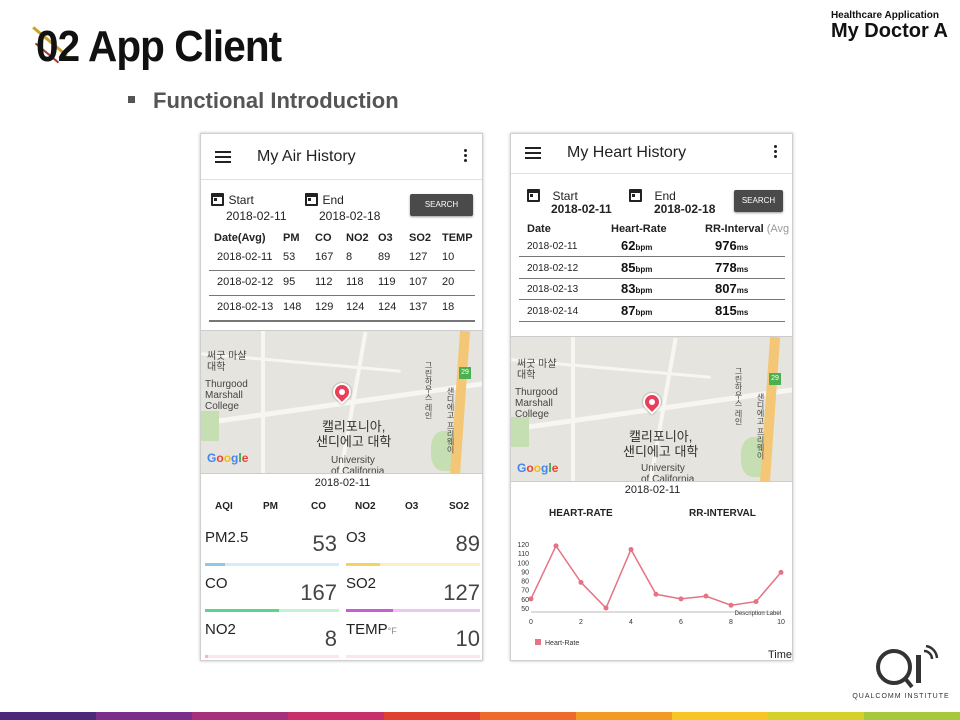  Describe the element at coordinates (413, 551) in the screenshot. I see `aqi-tile-o3: O3 89` at that location.